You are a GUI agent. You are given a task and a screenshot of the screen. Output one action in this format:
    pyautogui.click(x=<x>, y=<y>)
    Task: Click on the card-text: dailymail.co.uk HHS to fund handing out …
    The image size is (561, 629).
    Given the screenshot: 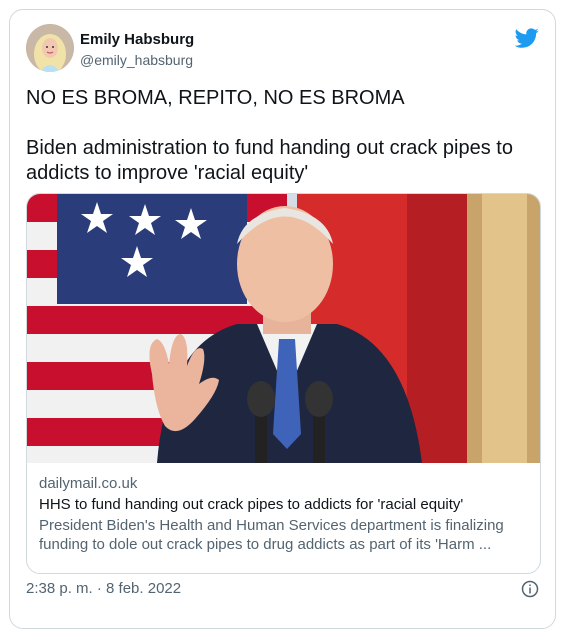 What is the action you would take?
    pyautogui.click(x=284, y=514)
    